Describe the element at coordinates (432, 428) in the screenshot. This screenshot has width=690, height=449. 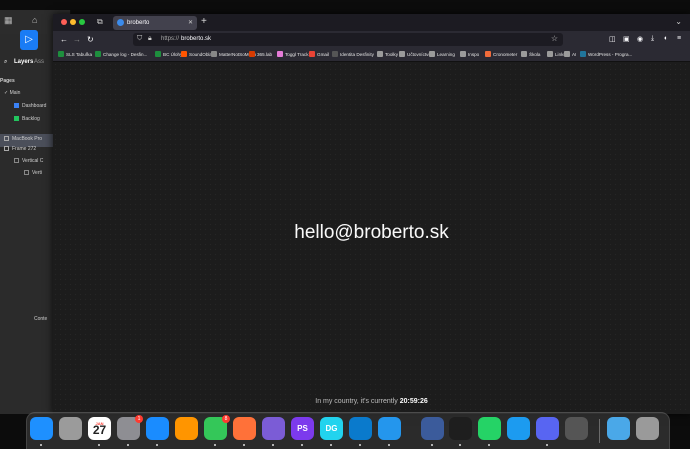
I see `datastudio-icon` at that location.